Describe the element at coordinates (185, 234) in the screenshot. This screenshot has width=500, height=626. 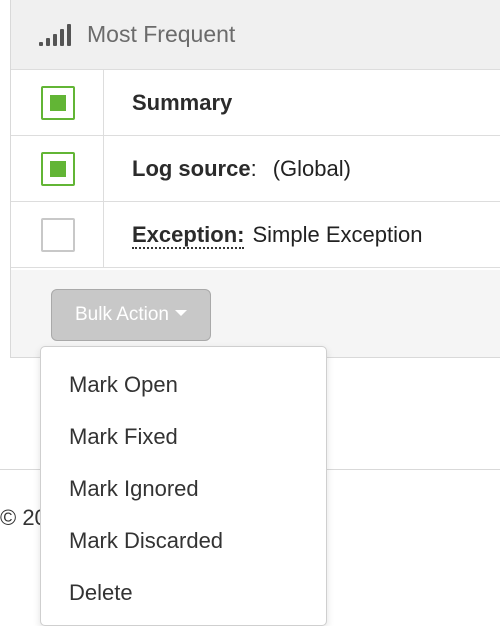
I see `exception-label: Exception` at that location.